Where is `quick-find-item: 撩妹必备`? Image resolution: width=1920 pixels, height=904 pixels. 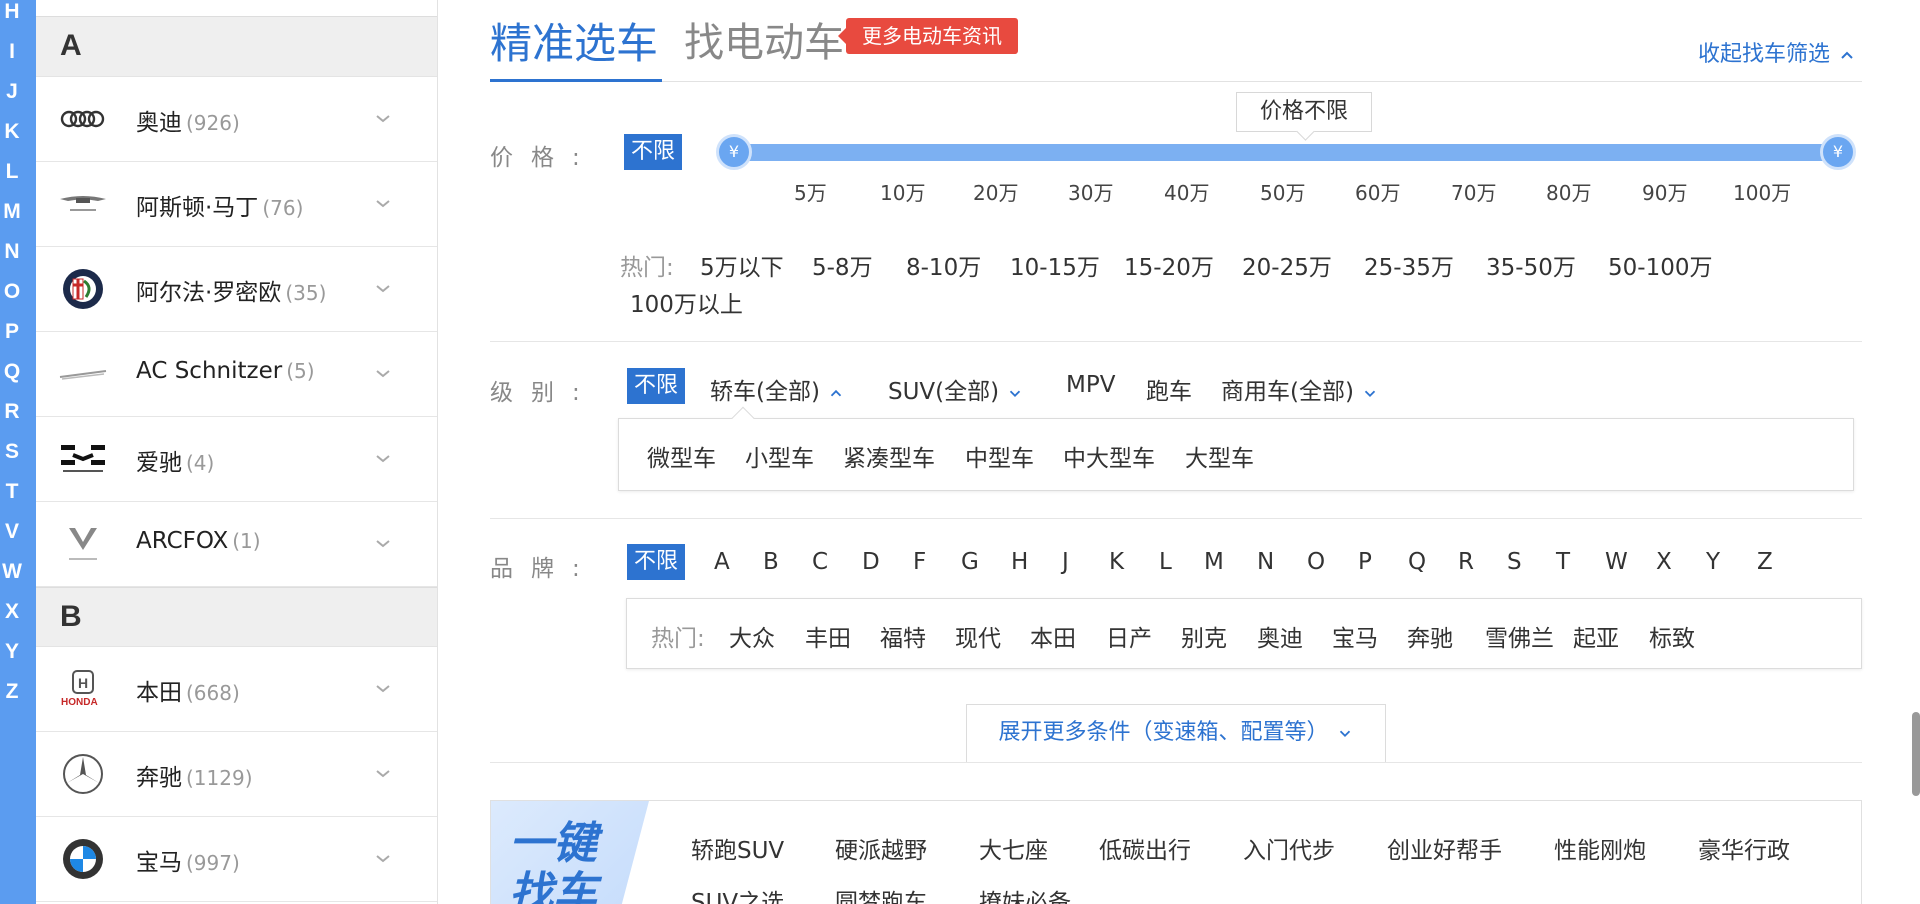
quick-find-item: 撩妹必备 is located at coordinates (1025, 893).